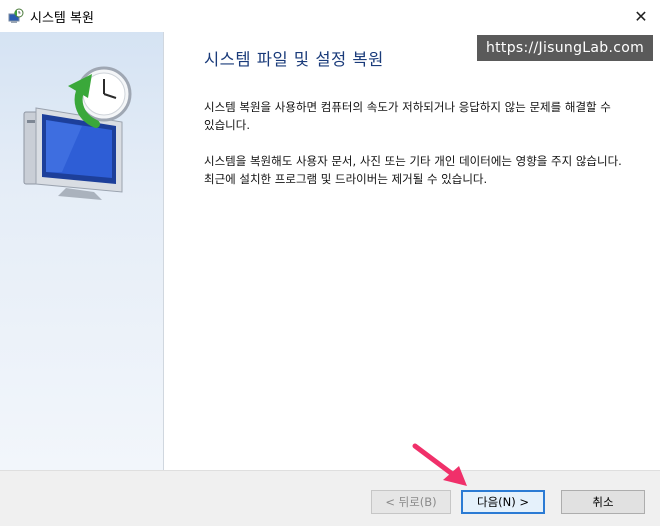 The image size is (660, 526). I want to click on cancel-button: 취소, so click(603, 502).